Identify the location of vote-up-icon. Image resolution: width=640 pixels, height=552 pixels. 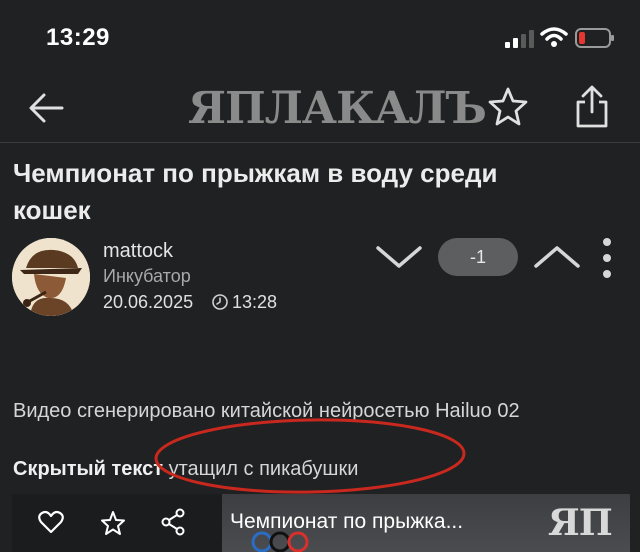
(557, 257).